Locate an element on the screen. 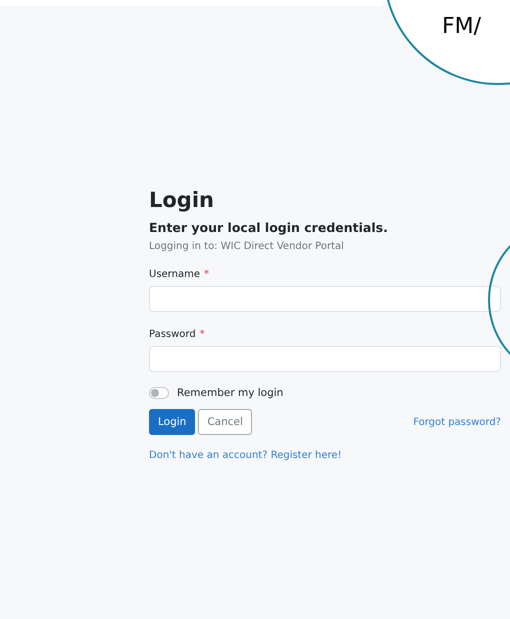 The width and height of the screenshot is (510, 619). login-title: Login is located at coordinates (182, 200).